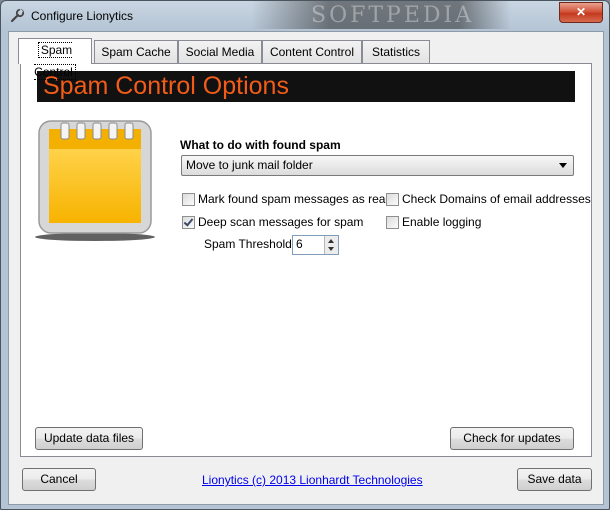  What do you see at coordinates (188, 222) in the screenshot?
I see `deep-scan-checkbox` at bounding box center [188, 222].